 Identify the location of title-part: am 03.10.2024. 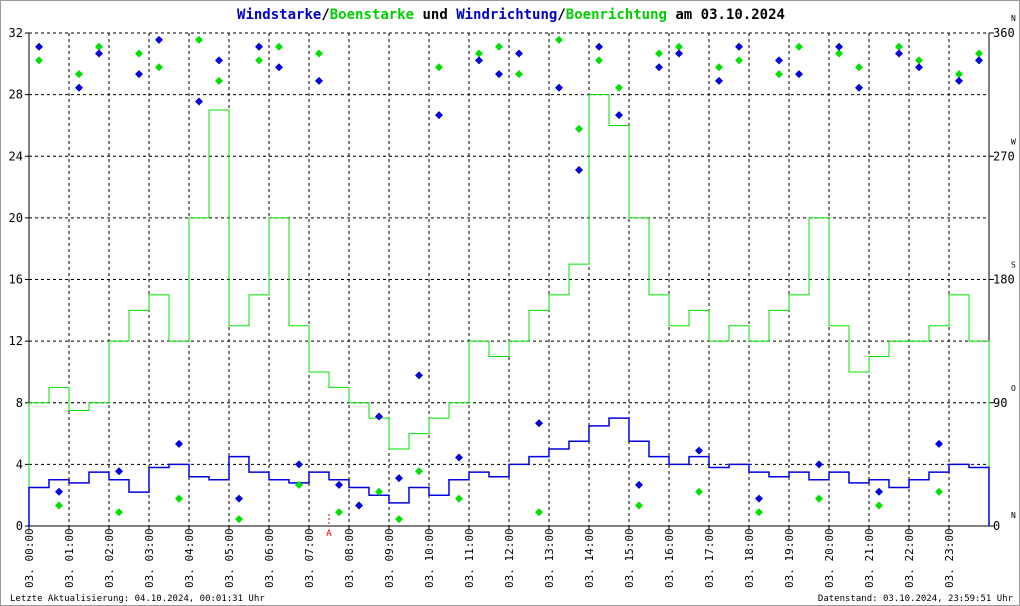
(726, 15).